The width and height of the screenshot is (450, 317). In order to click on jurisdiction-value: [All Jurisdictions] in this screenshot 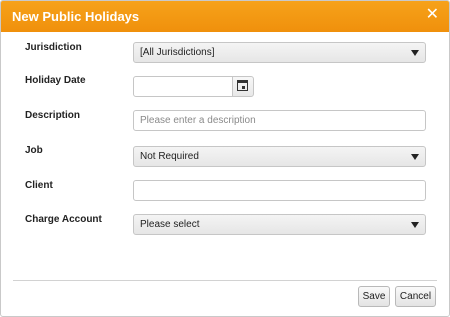, I will do `click(177, 52)`.